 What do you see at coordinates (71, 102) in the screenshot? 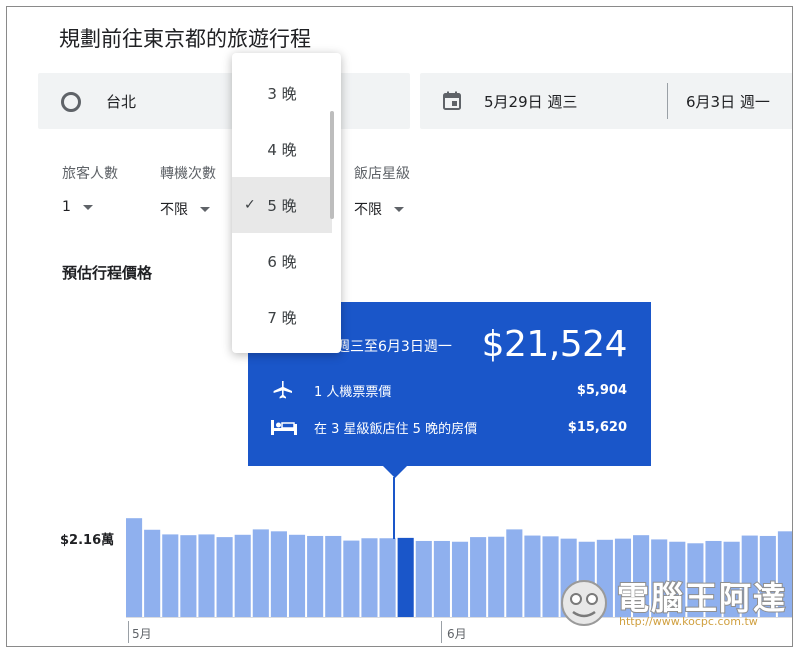
I see `origin-circle-icon` at bounding box center [71, 102].